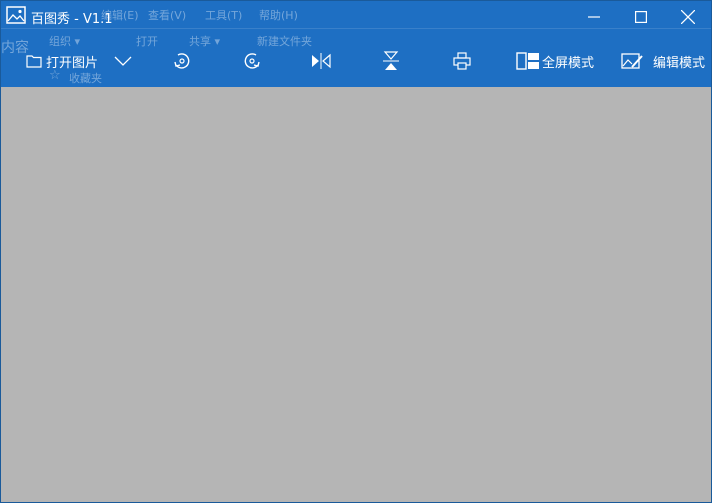  I want to click on flip-horizontal-icon, so click(321, 61).